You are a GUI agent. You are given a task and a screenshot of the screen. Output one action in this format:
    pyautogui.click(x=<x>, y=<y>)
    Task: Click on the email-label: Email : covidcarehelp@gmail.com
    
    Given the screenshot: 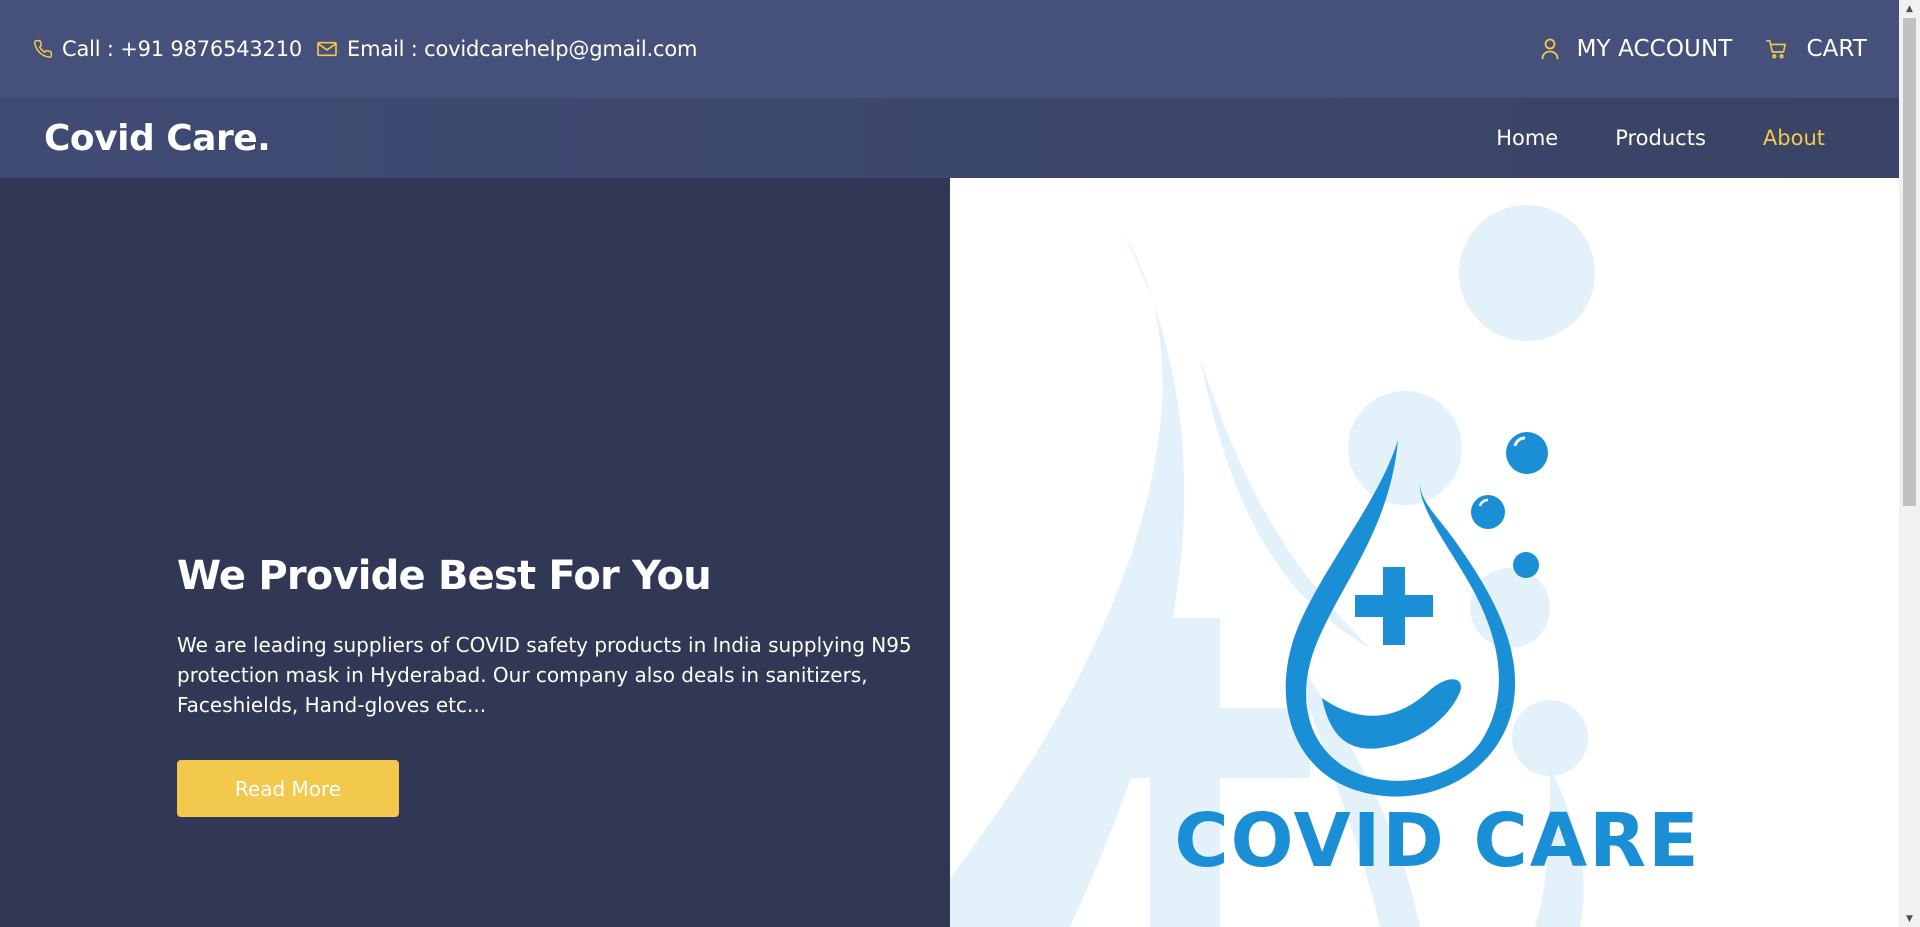 What is the action you would take?
    pyautogui.click(x=522, y=49)
    